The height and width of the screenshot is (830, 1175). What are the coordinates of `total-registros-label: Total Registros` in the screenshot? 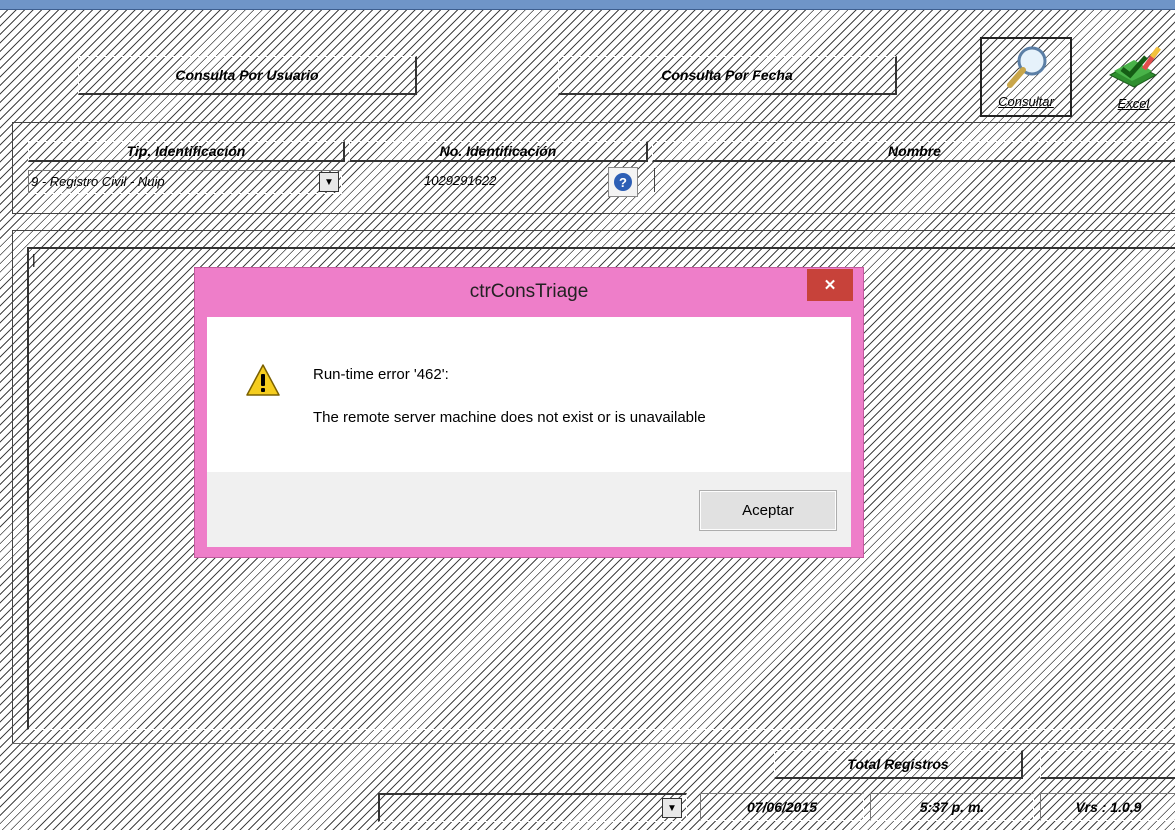 It's located at (898, 764).